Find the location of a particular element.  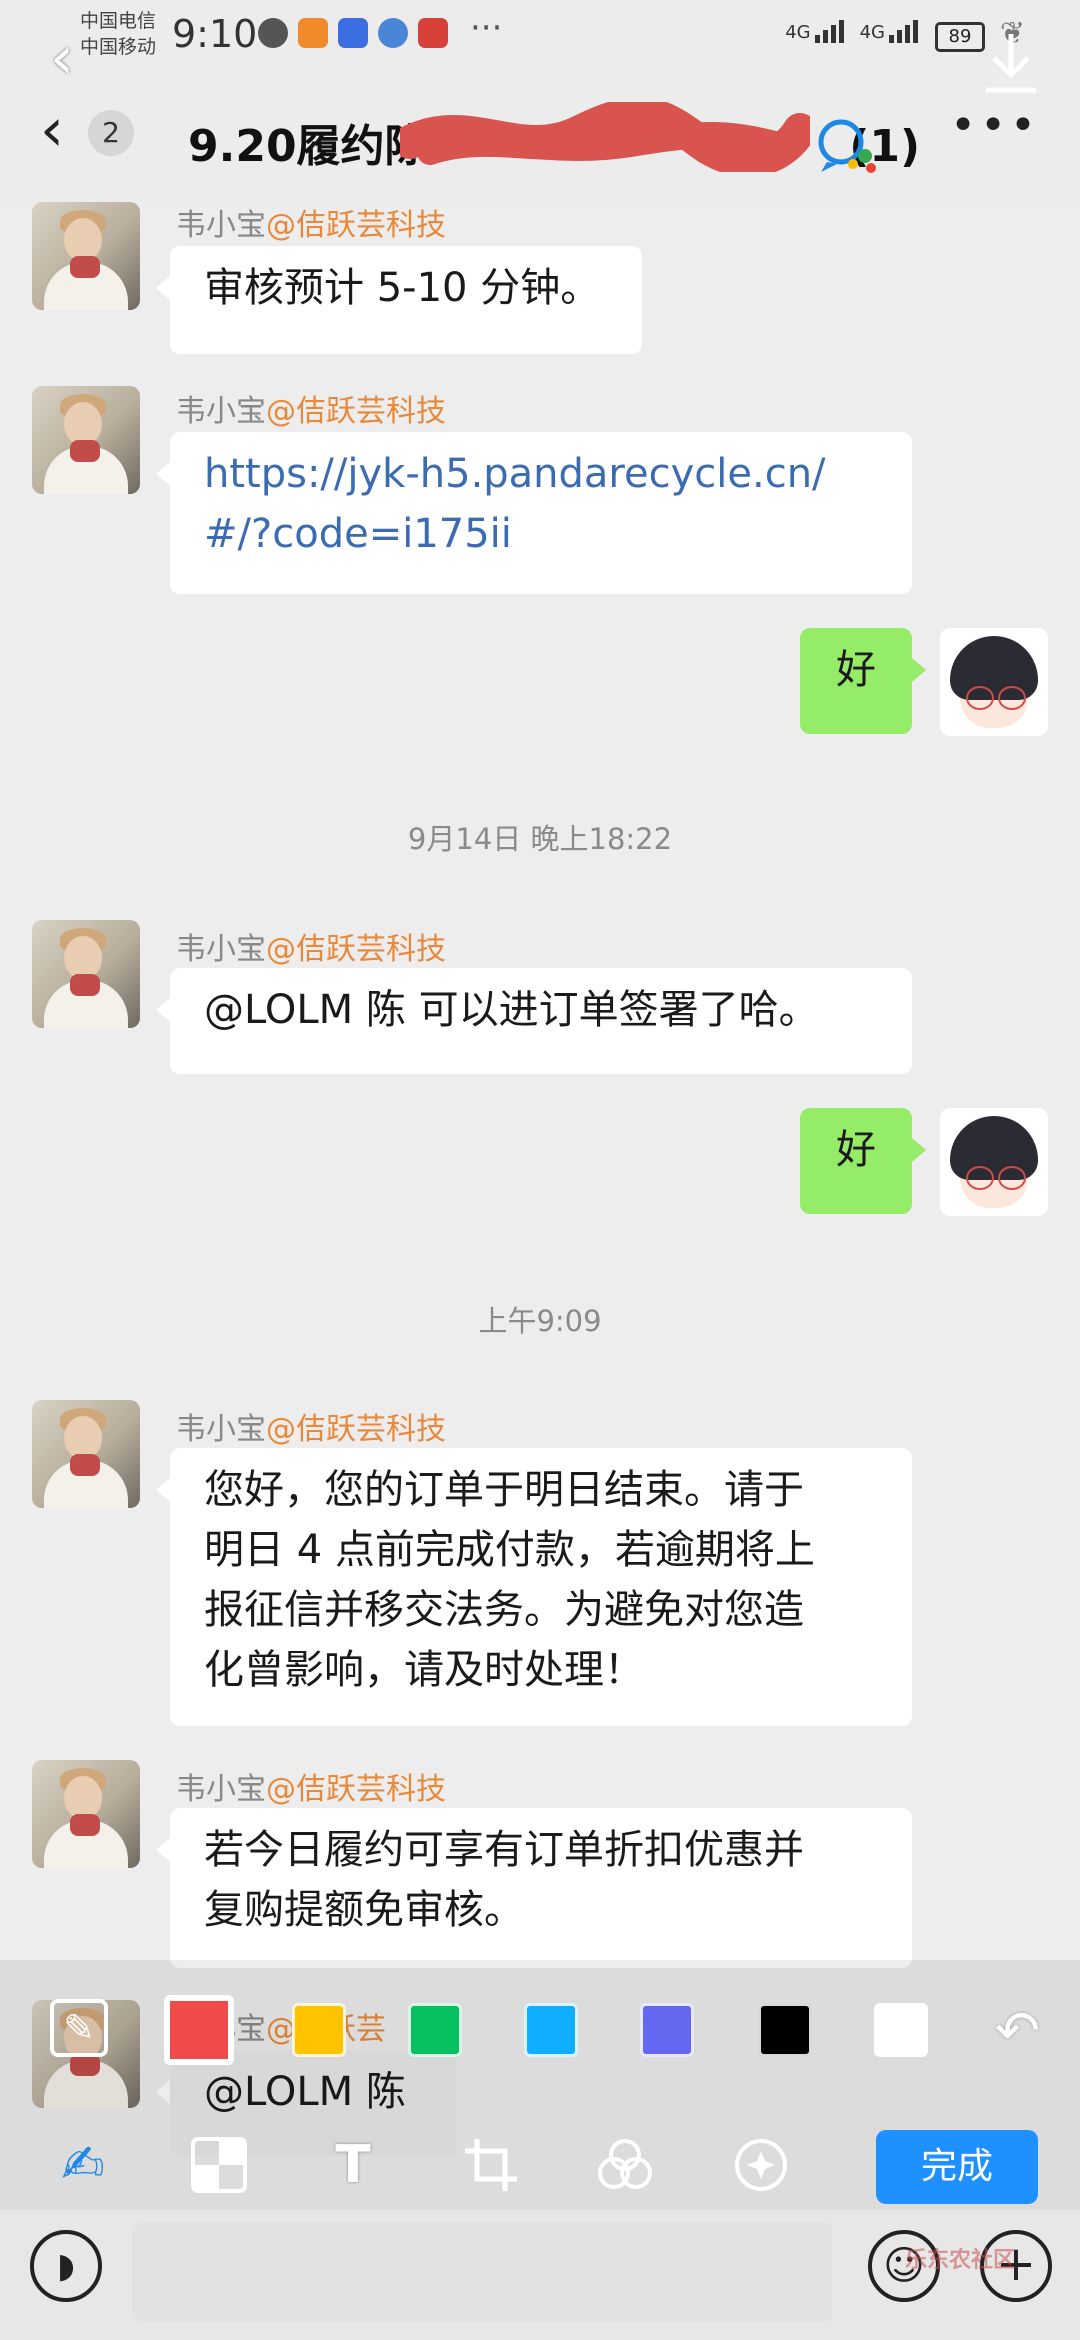

bulb-app-icon is located at coordinates (353, 33).